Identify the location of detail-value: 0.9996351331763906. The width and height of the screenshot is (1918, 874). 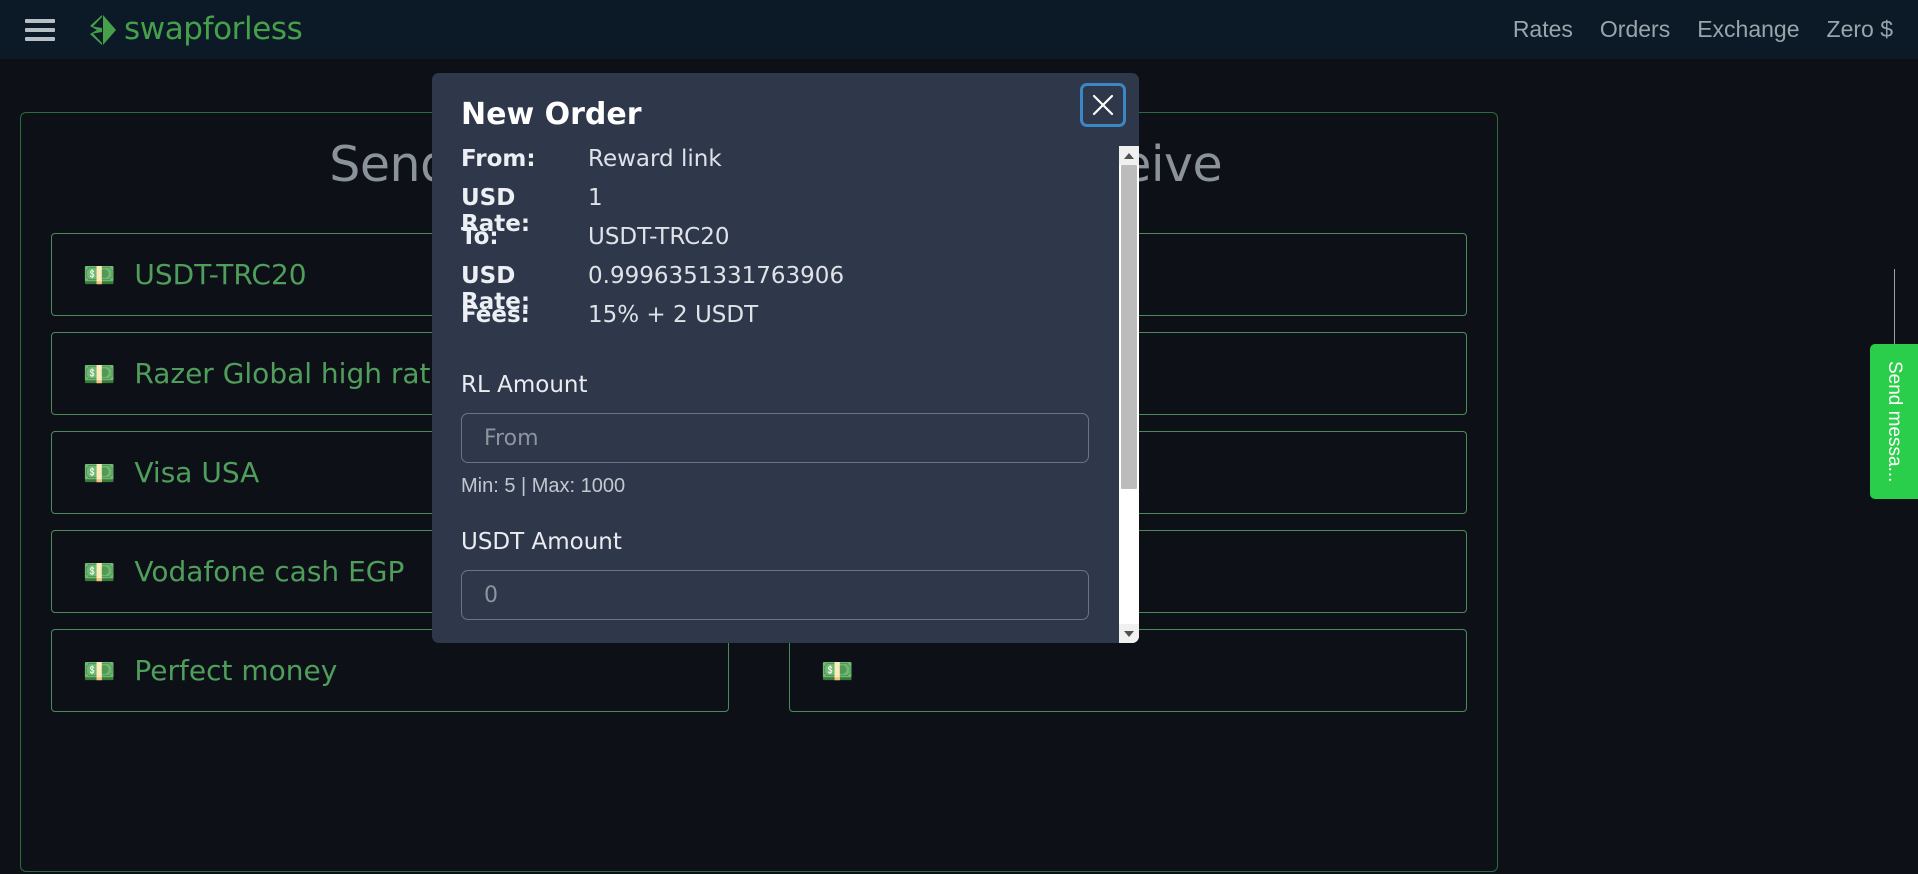
(716, 276).